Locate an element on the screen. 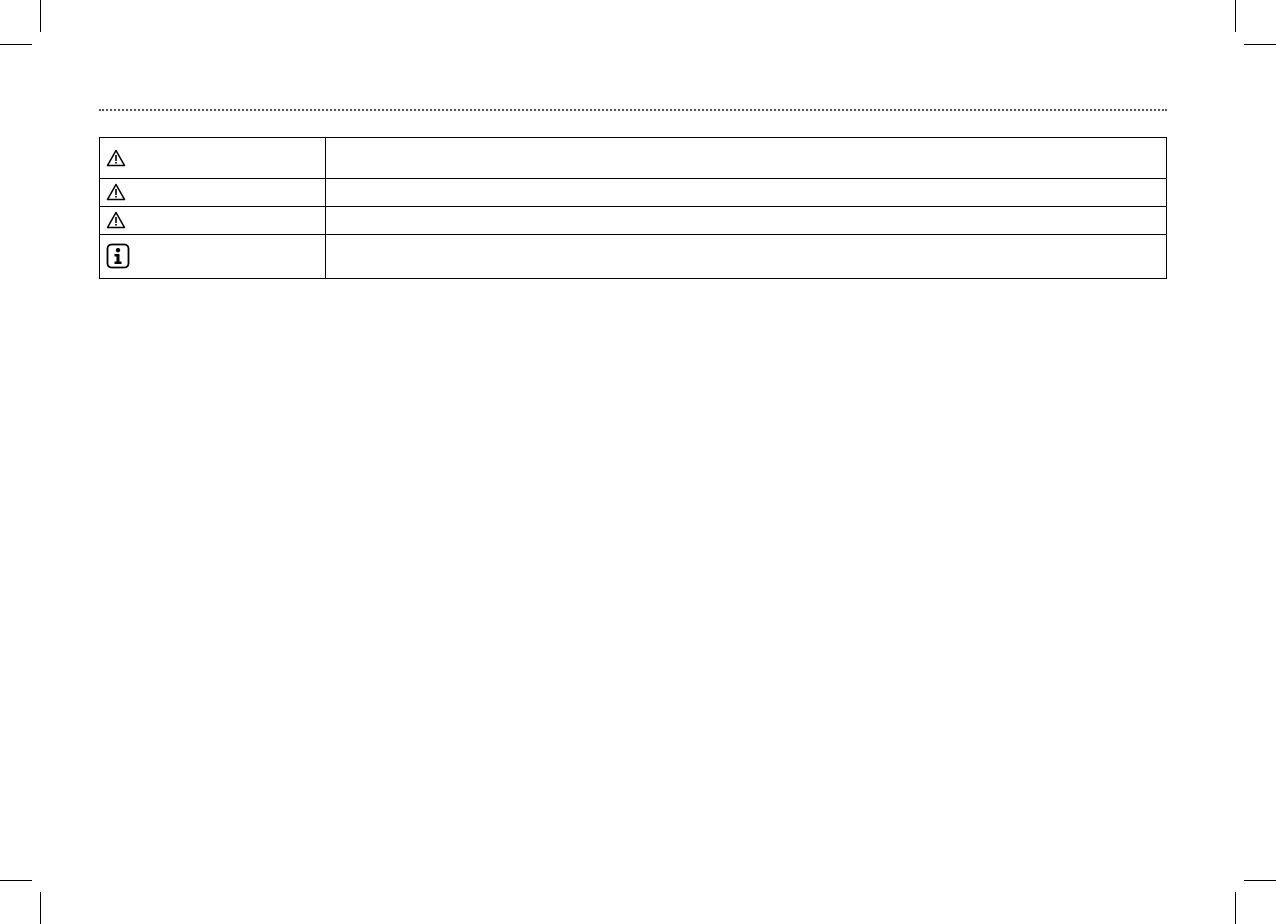 The image size is (1276, 924). symbols-table is located at coordinates (633, 208).